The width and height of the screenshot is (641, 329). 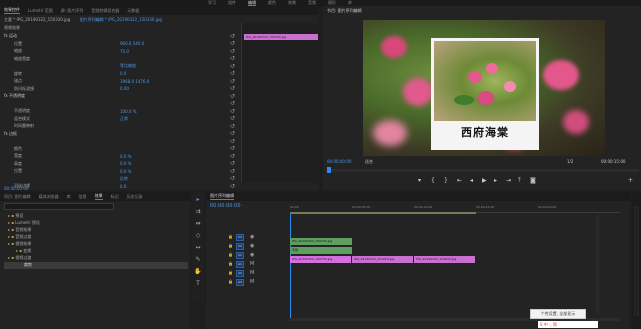 I want to click on quality-dropdown: 1/2, so click(x=570, y=161).